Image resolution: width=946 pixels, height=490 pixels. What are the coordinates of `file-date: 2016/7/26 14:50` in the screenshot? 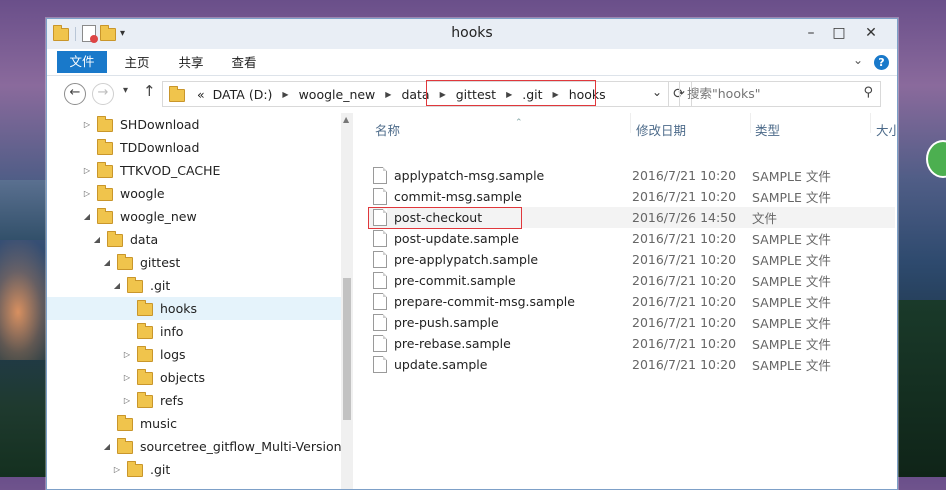 It's located at (684, 217).